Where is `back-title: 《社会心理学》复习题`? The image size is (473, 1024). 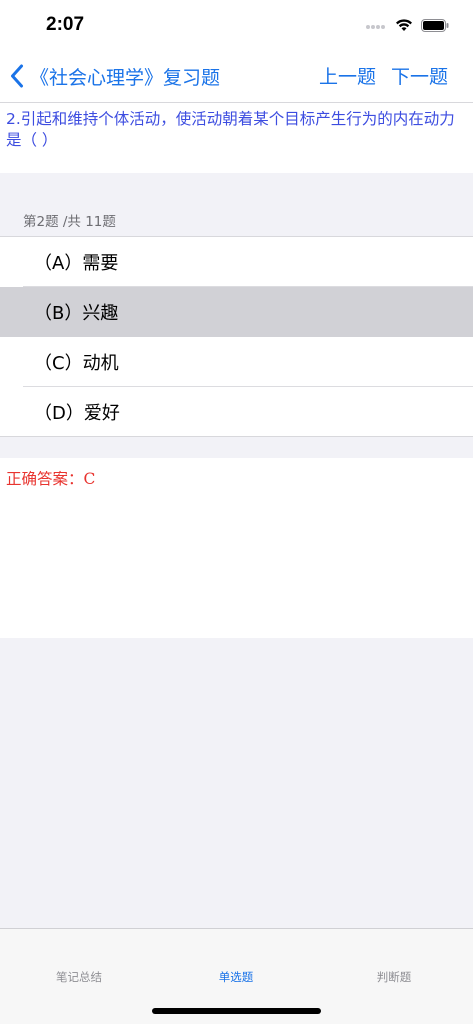
back-title: 《社会心理学》复习题 is located at coordinates (125, 77).